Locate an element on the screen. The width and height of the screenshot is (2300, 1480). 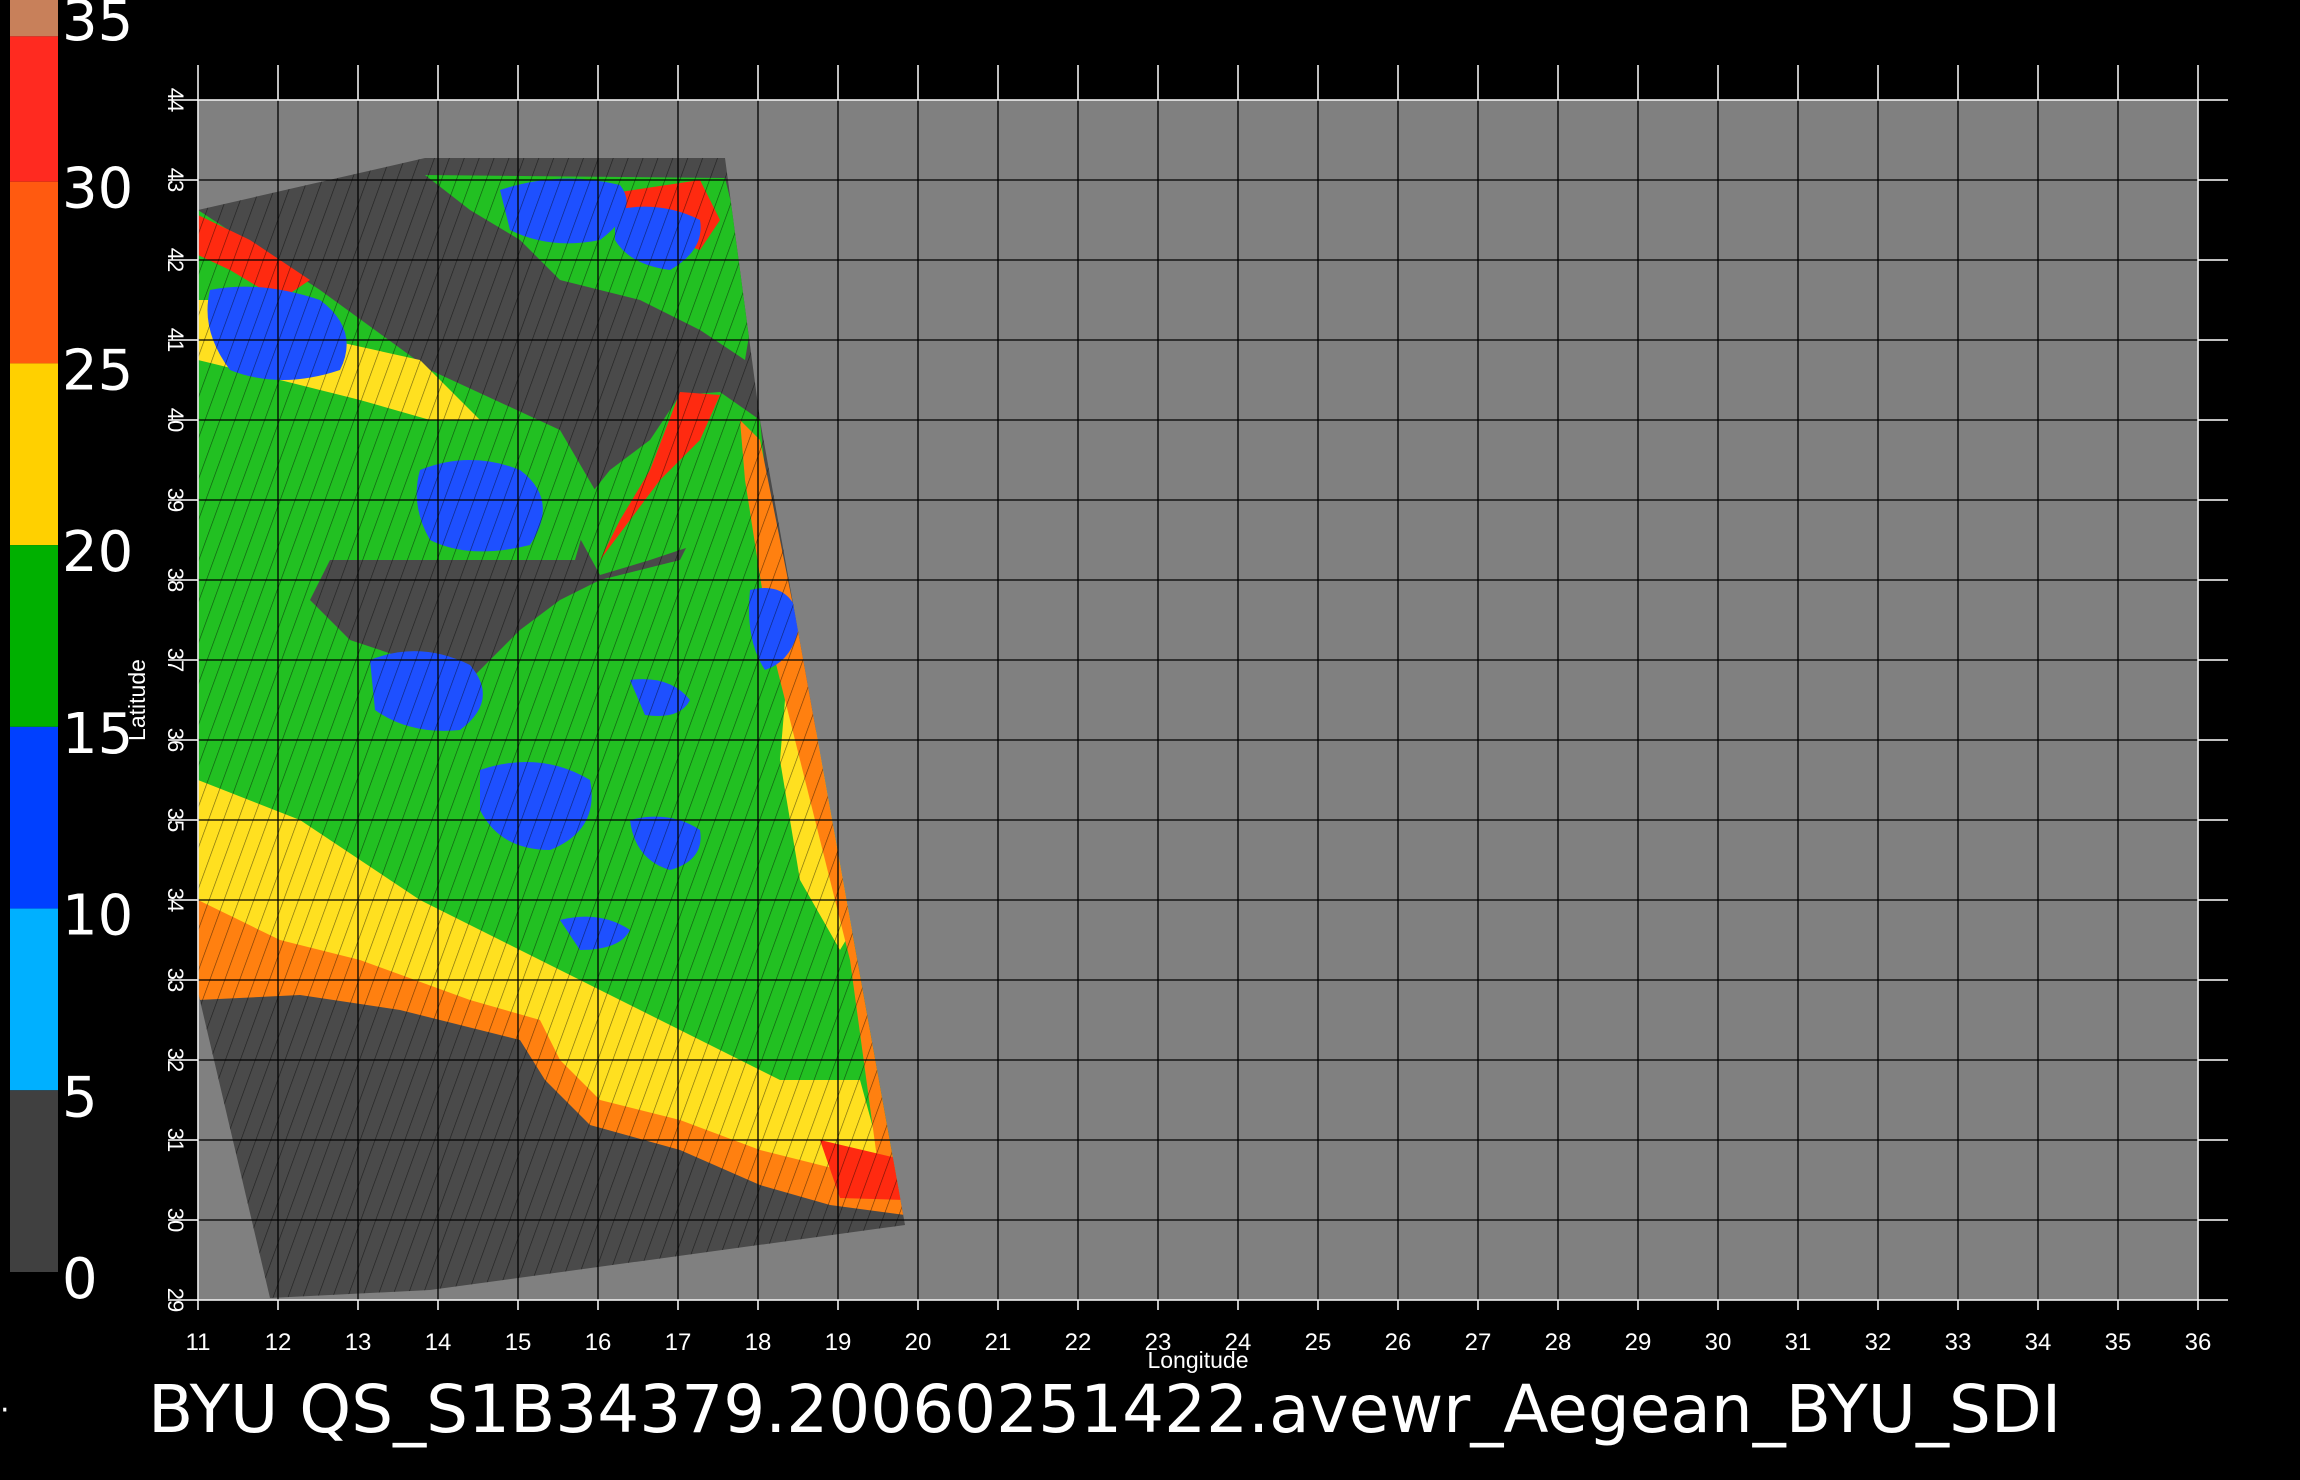
lat-tick-label: 36 is located at coordinates (175, 740).